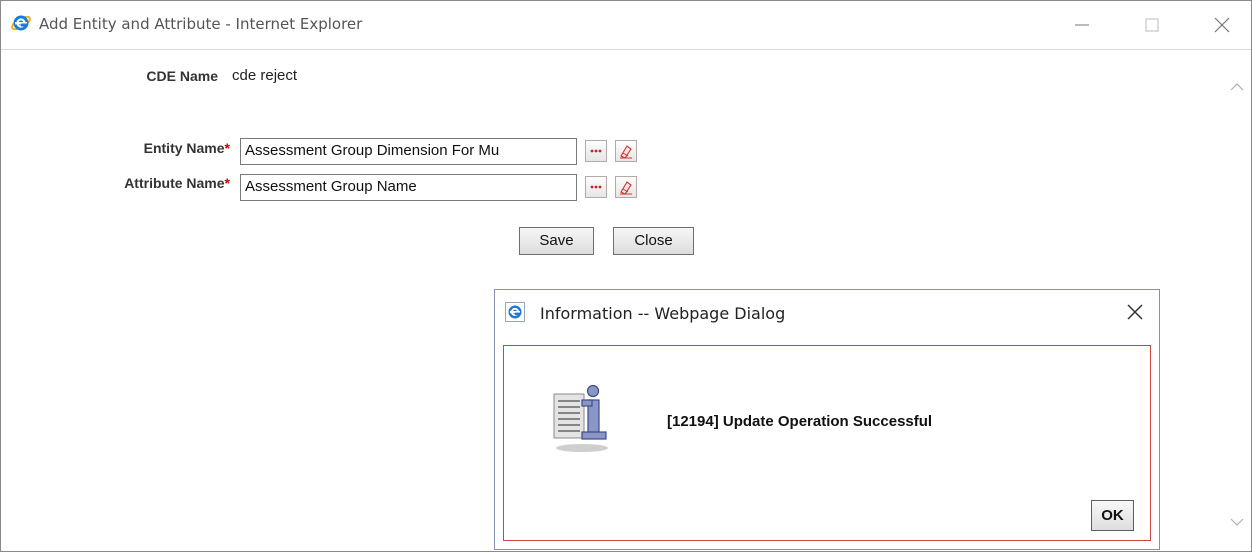 The width and height of the screenshot is (1252, 552). Describe the element at coordinates (1112, 515) in the screenshot. I see `ok-button: OK` at that location.